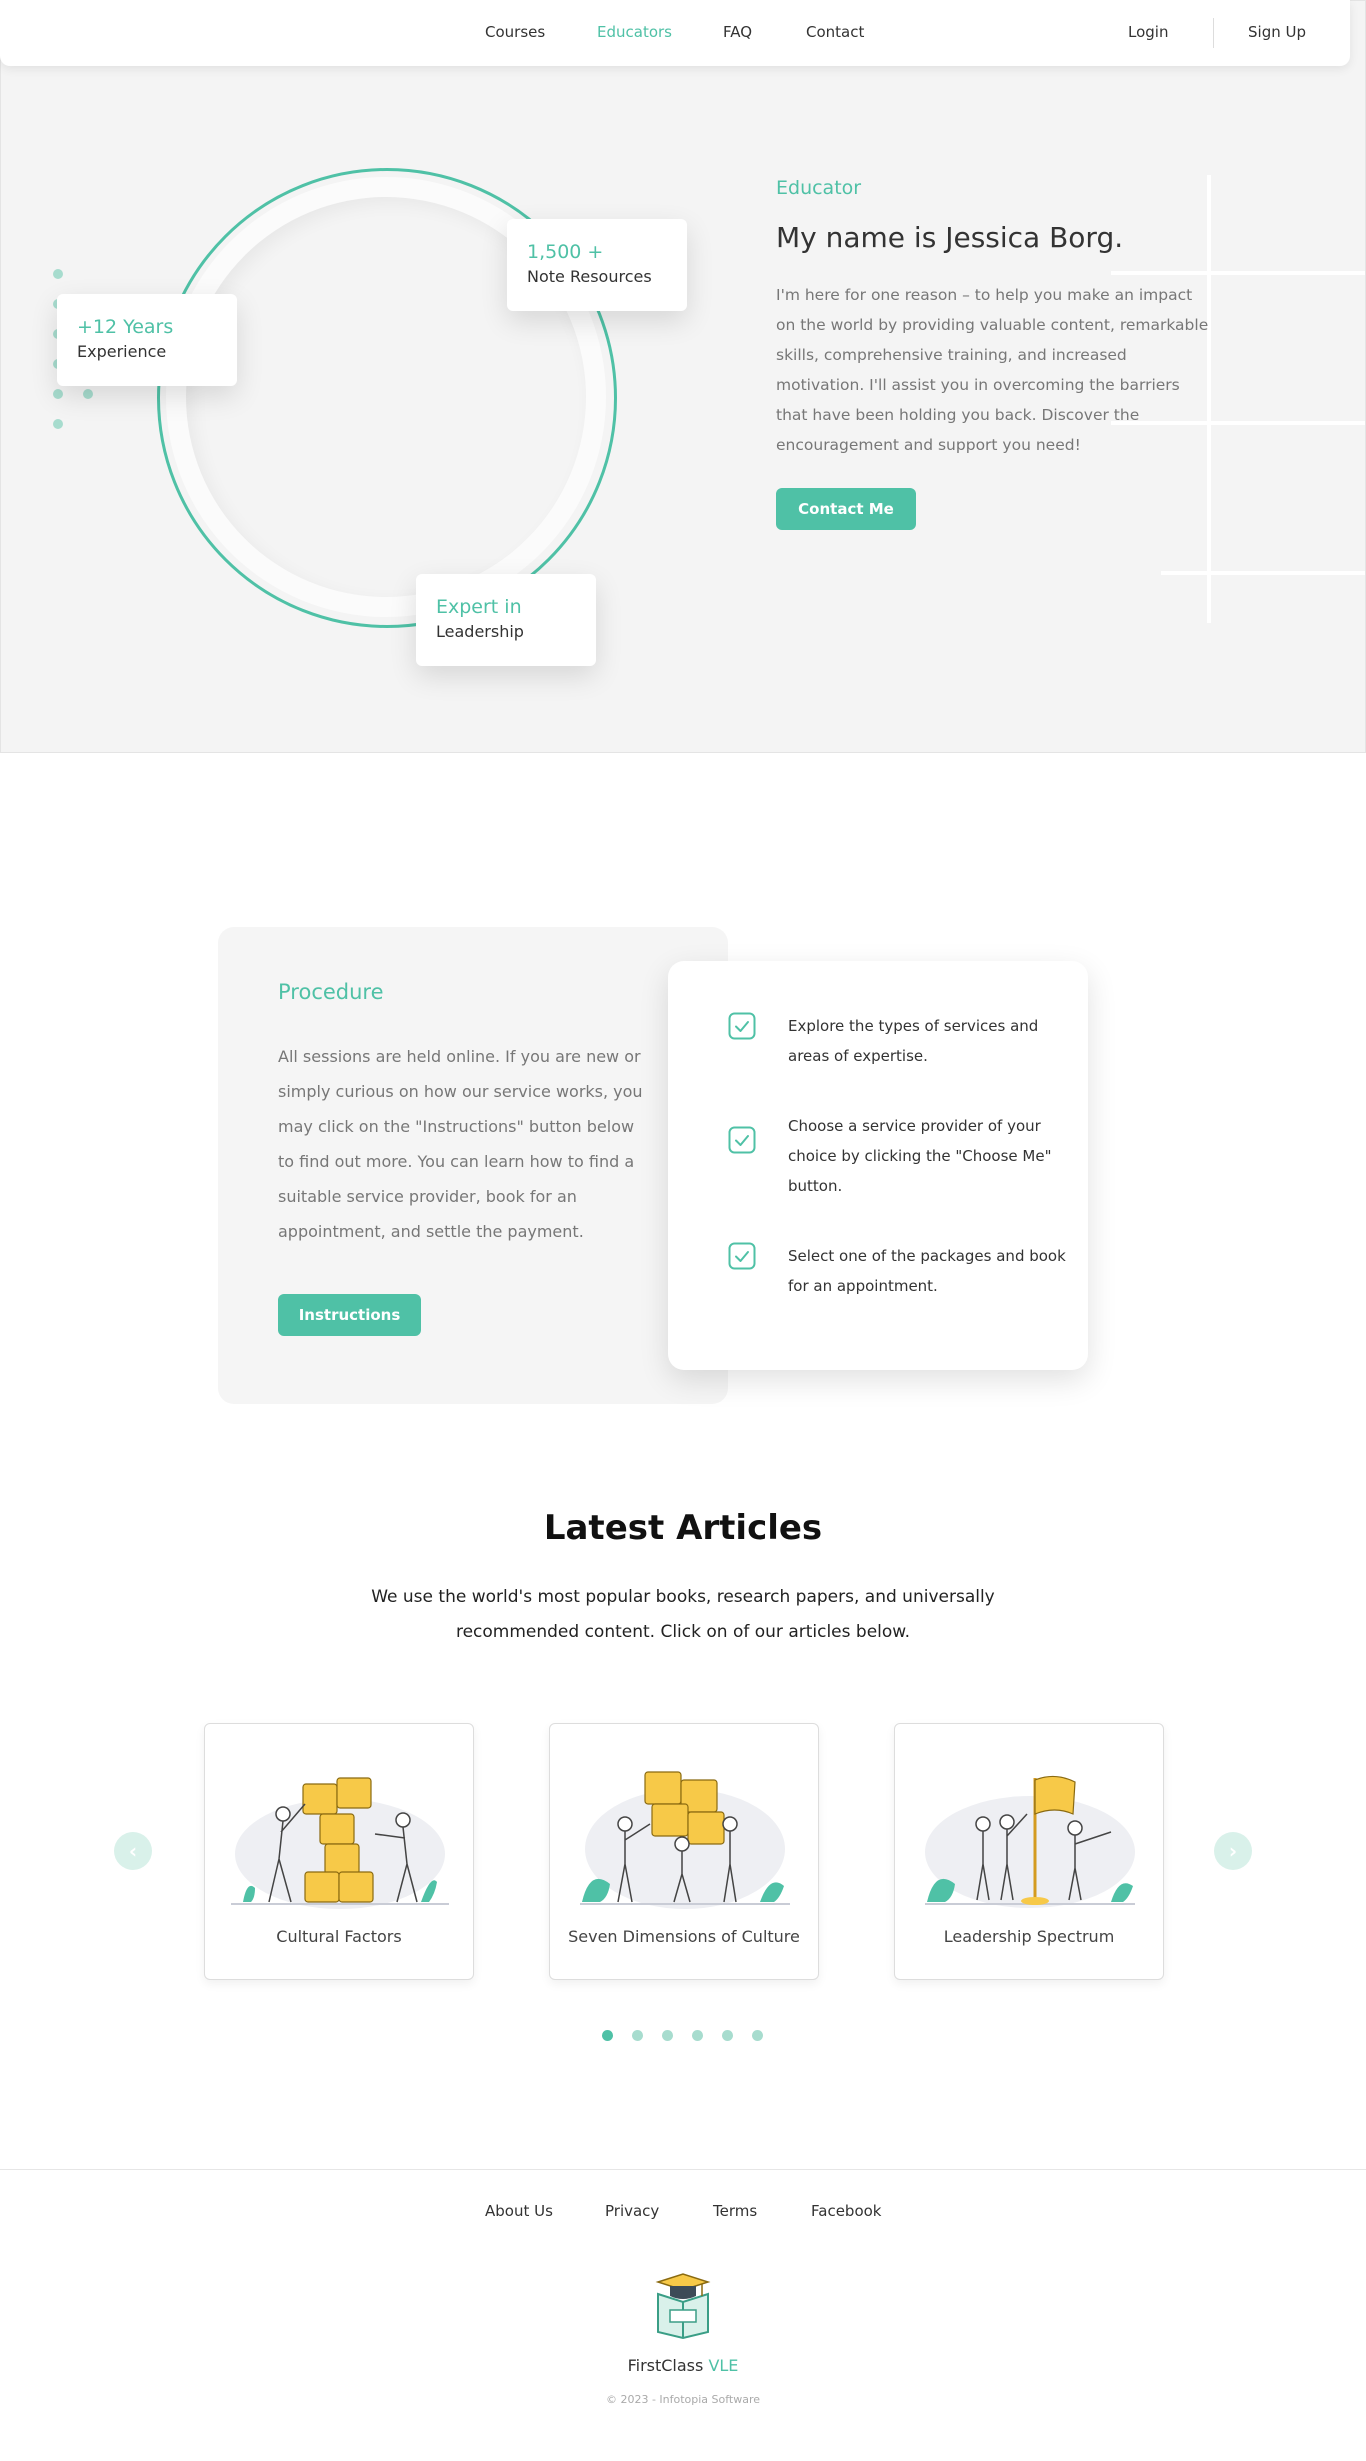 The height and width of the screenshot is (2461, 1366). Describe the element at coordinates (665, 2365) in the screenshot. I see `brand-name: FirstClass` at that location.